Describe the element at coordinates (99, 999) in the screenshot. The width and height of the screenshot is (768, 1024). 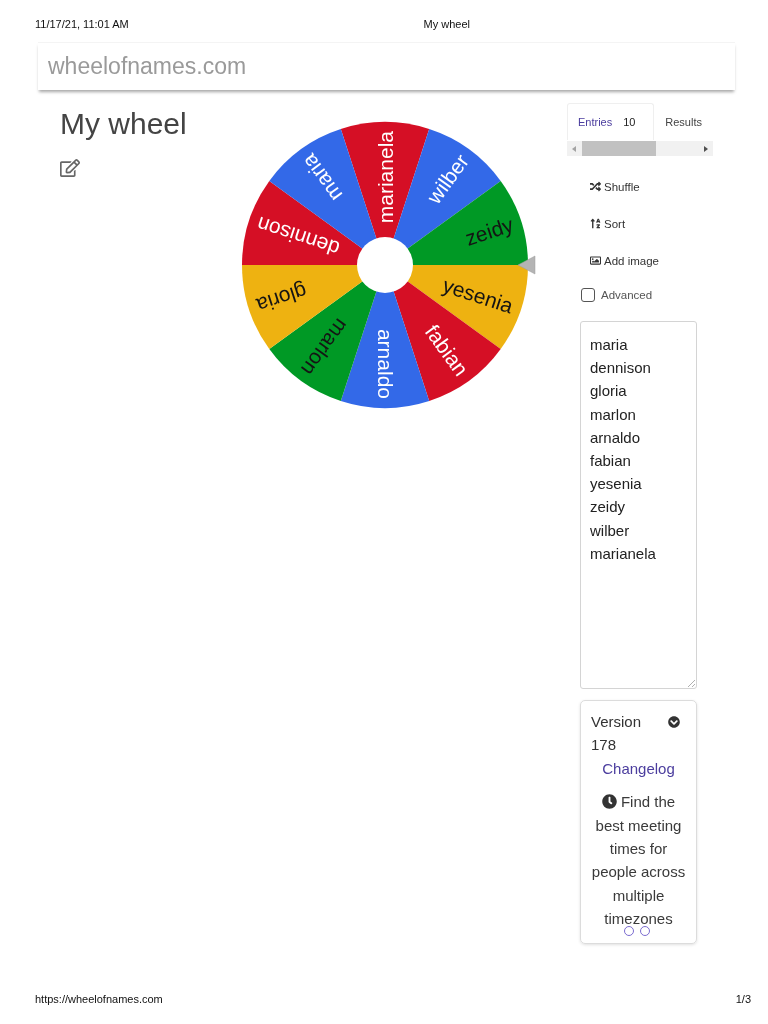
I see `print-url: https://wheelofnames.com` at that location.